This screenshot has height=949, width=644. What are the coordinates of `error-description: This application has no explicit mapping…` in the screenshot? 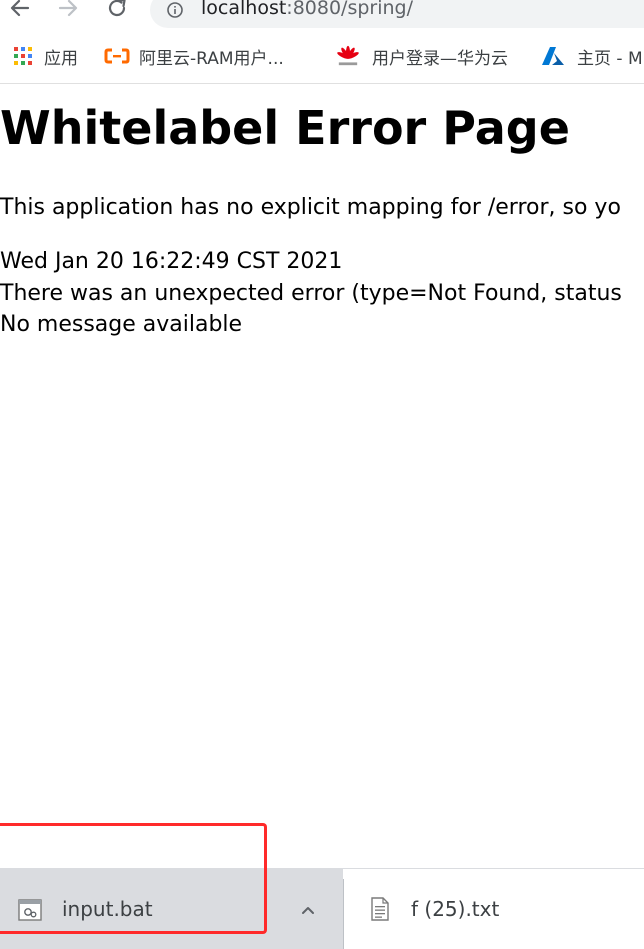 It's located at (310, 207).